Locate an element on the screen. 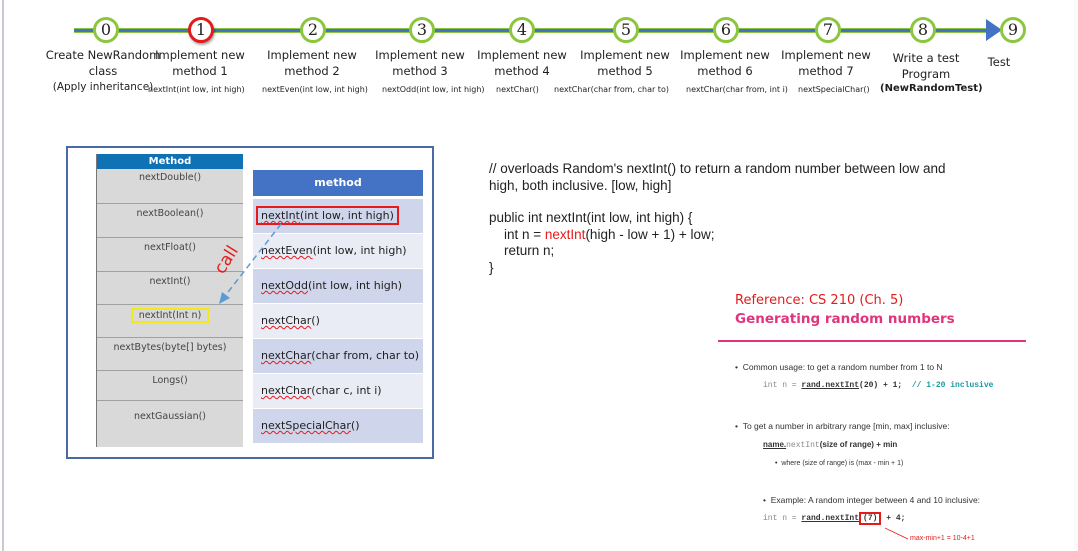 Image resolution: width=1078 pixels, height=551 pixels. code-comment: high, both inclusive. [low, high] is located at coordinates (580, 185).